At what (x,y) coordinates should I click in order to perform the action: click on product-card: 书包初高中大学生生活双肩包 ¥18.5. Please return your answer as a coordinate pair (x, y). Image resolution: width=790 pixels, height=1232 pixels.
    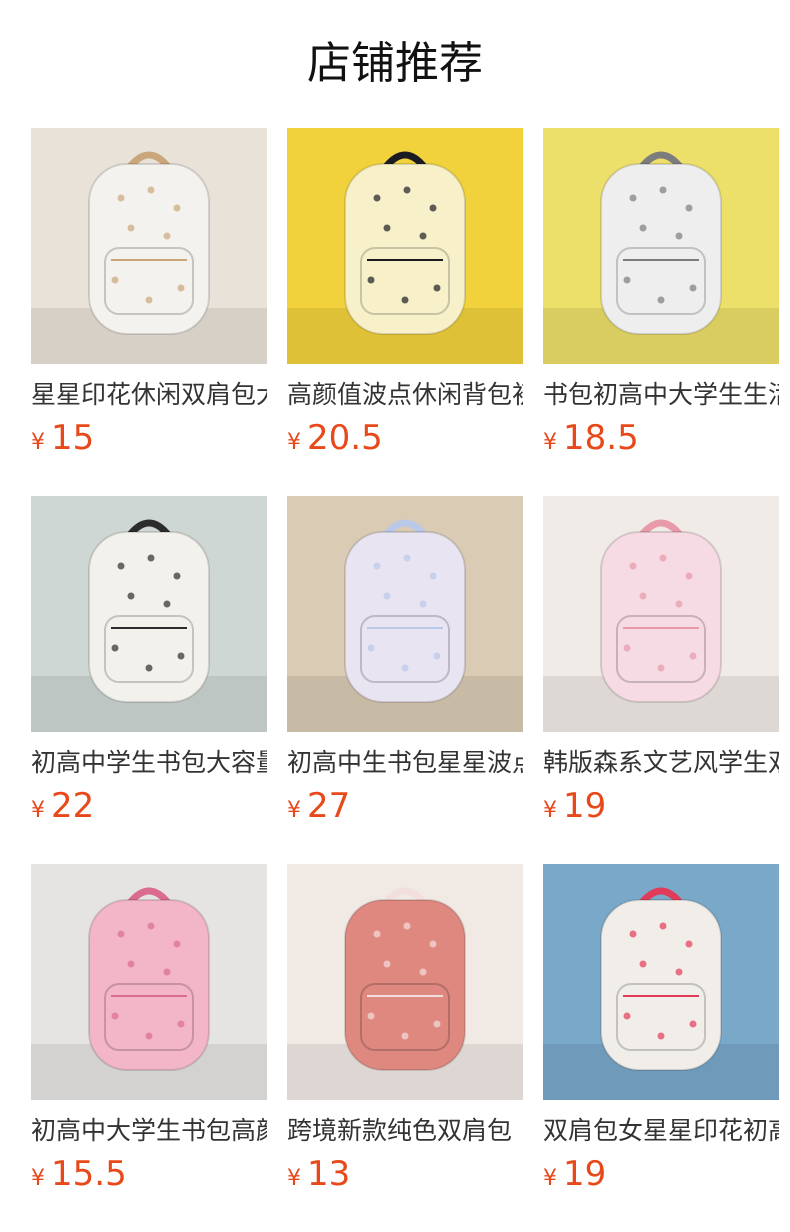
    Looking at the image, I should click on (661, 312).